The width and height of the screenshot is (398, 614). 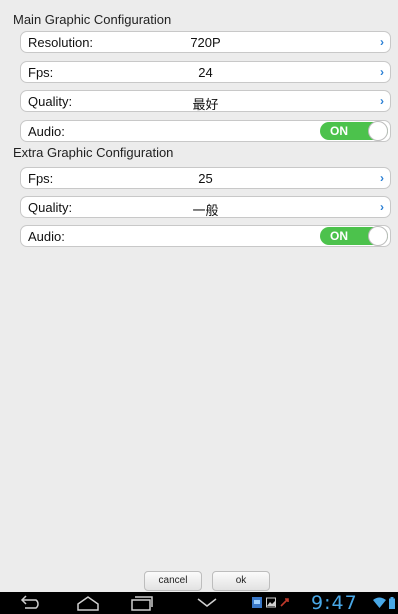 I want to click on main-quality-row: Quality: 最好 ›, so click(x=205, y=101).